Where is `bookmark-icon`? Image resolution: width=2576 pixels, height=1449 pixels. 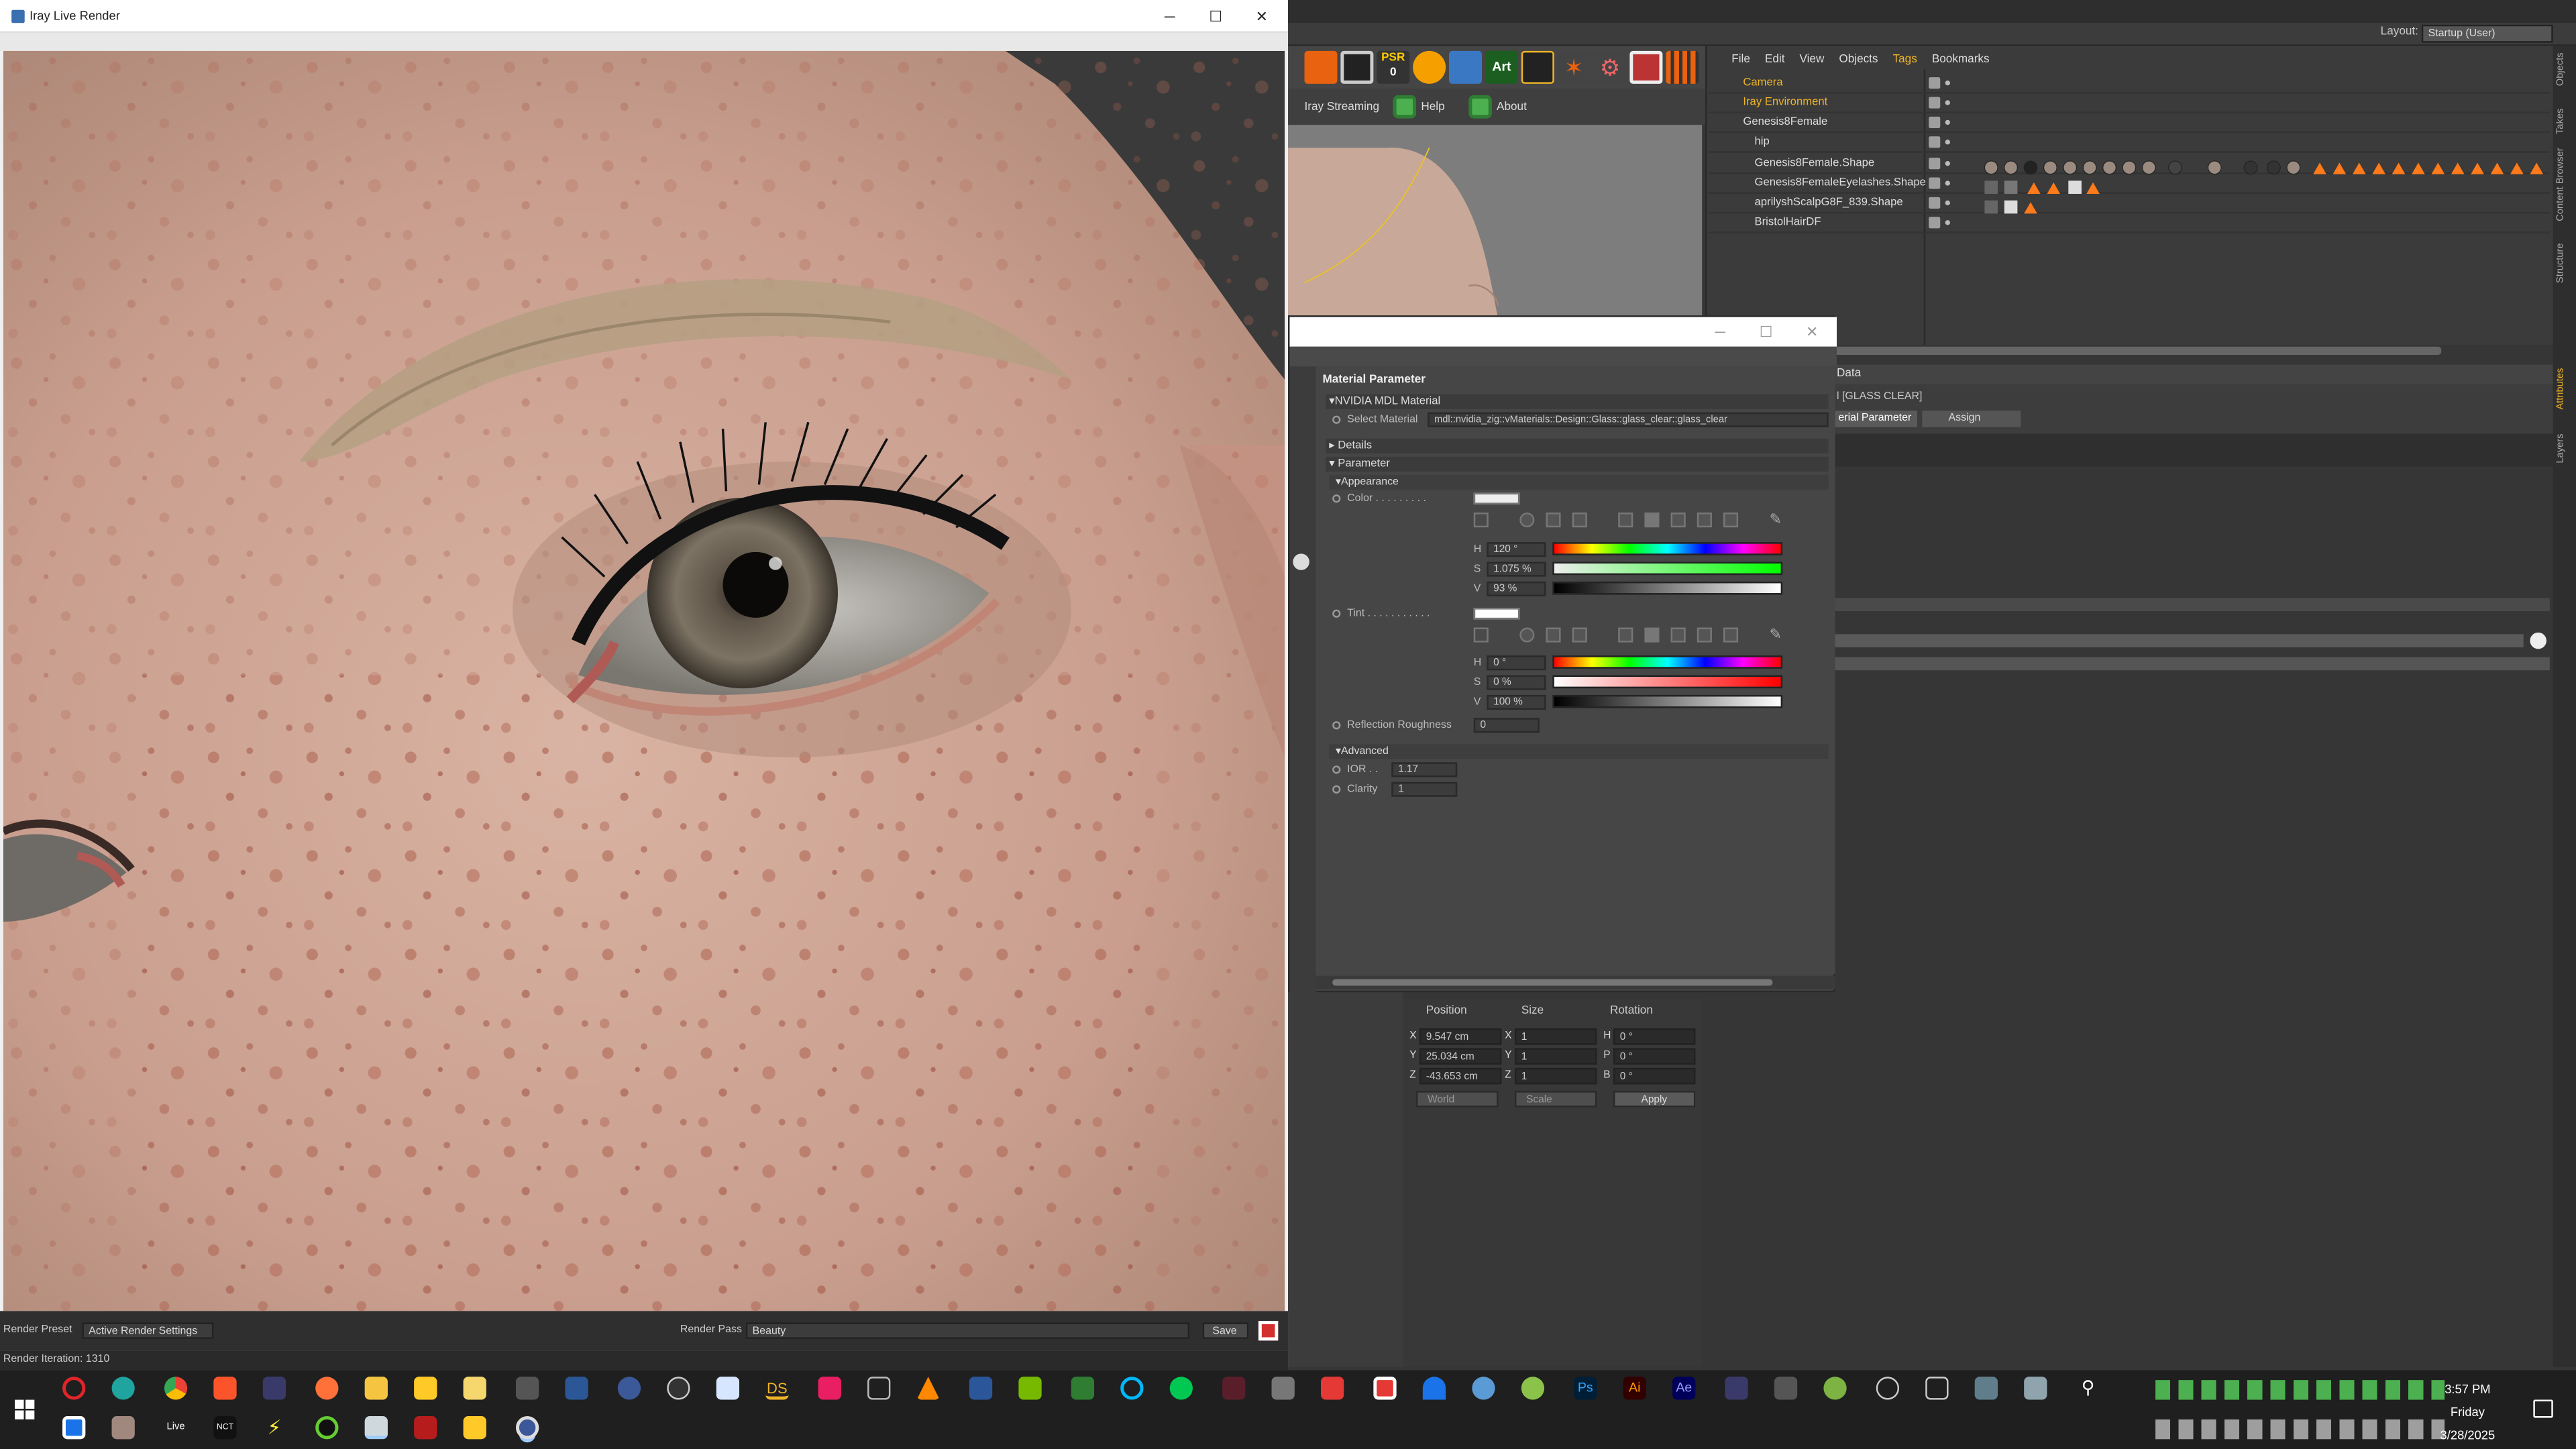 bookmark-icon is located at coordinates (1321, 67).